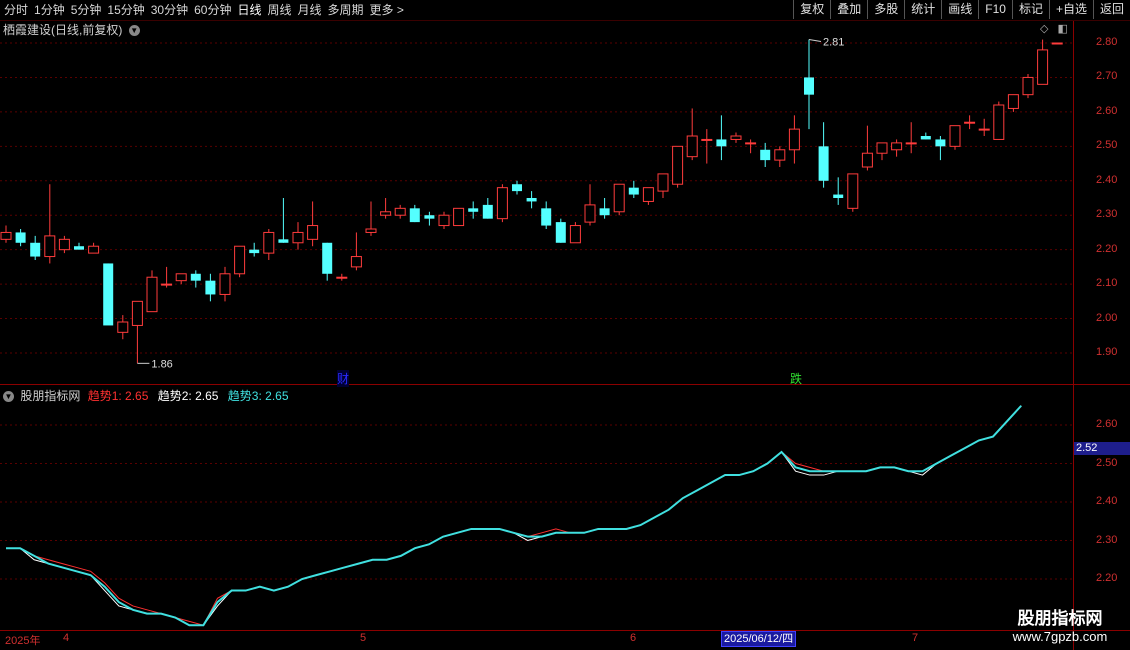 This screenshot has width=1130, height=650. Describe the element at coordinates (1060, 618) in the screenshot. I see `watermark-title: 股朋指标网` at that location.